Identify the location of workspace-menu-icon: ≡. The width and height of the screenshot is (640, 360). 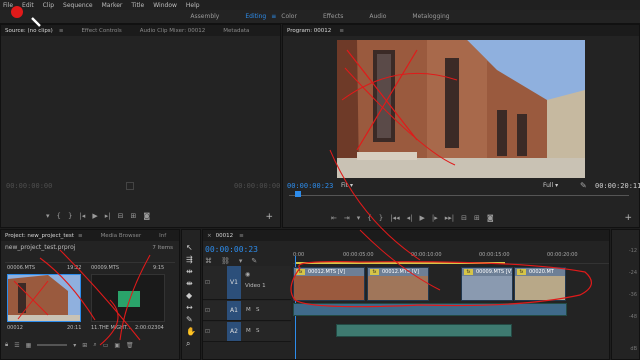
(273, 16).